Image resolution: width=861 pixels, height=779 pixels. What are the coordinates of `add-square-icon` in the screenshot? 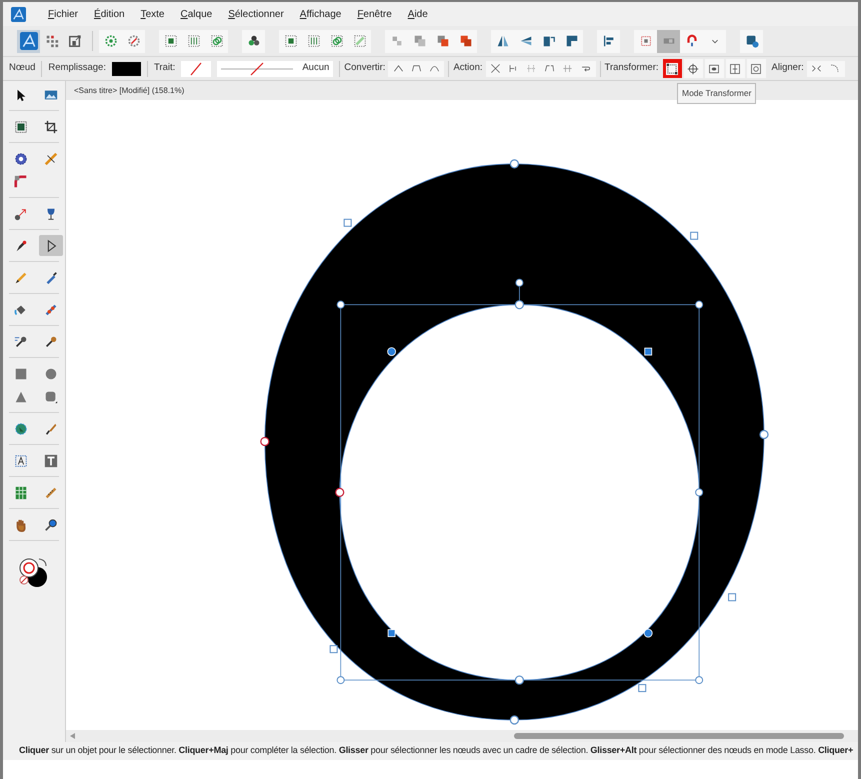 It's located at (751, 41).